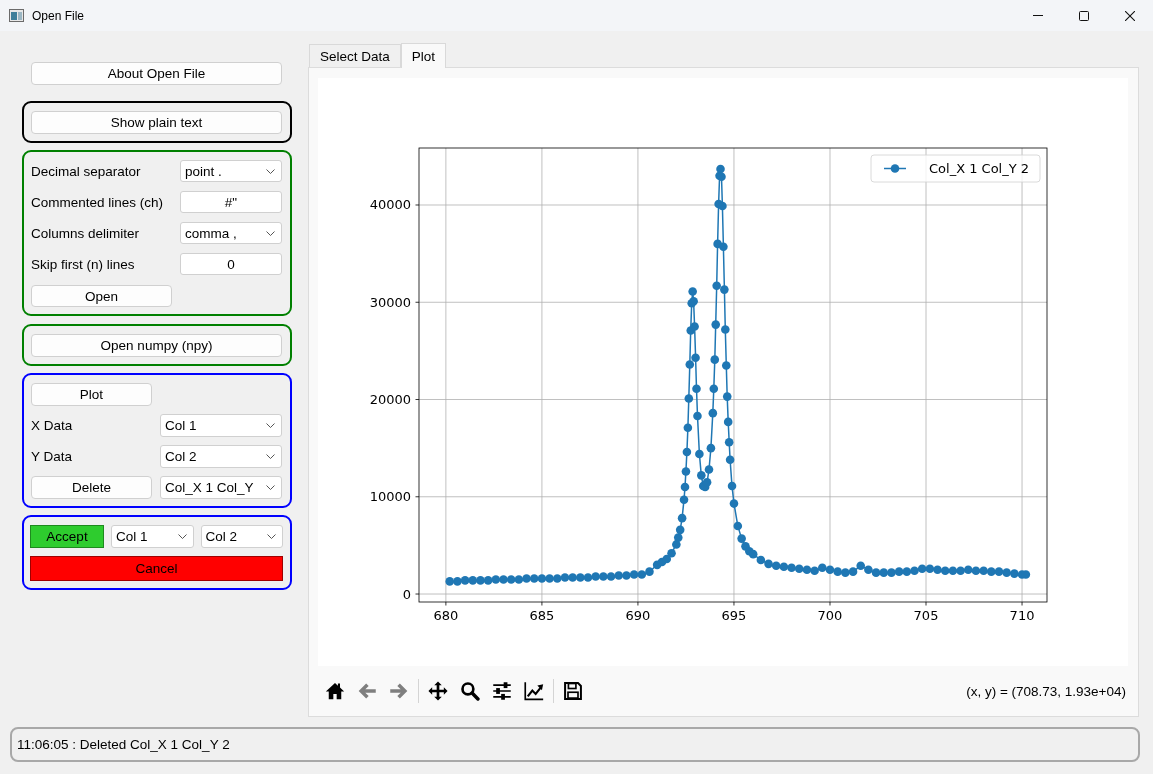 The width and height of the screenshot is (1153, 774). I want to click on app-icon, so click(16, 15).